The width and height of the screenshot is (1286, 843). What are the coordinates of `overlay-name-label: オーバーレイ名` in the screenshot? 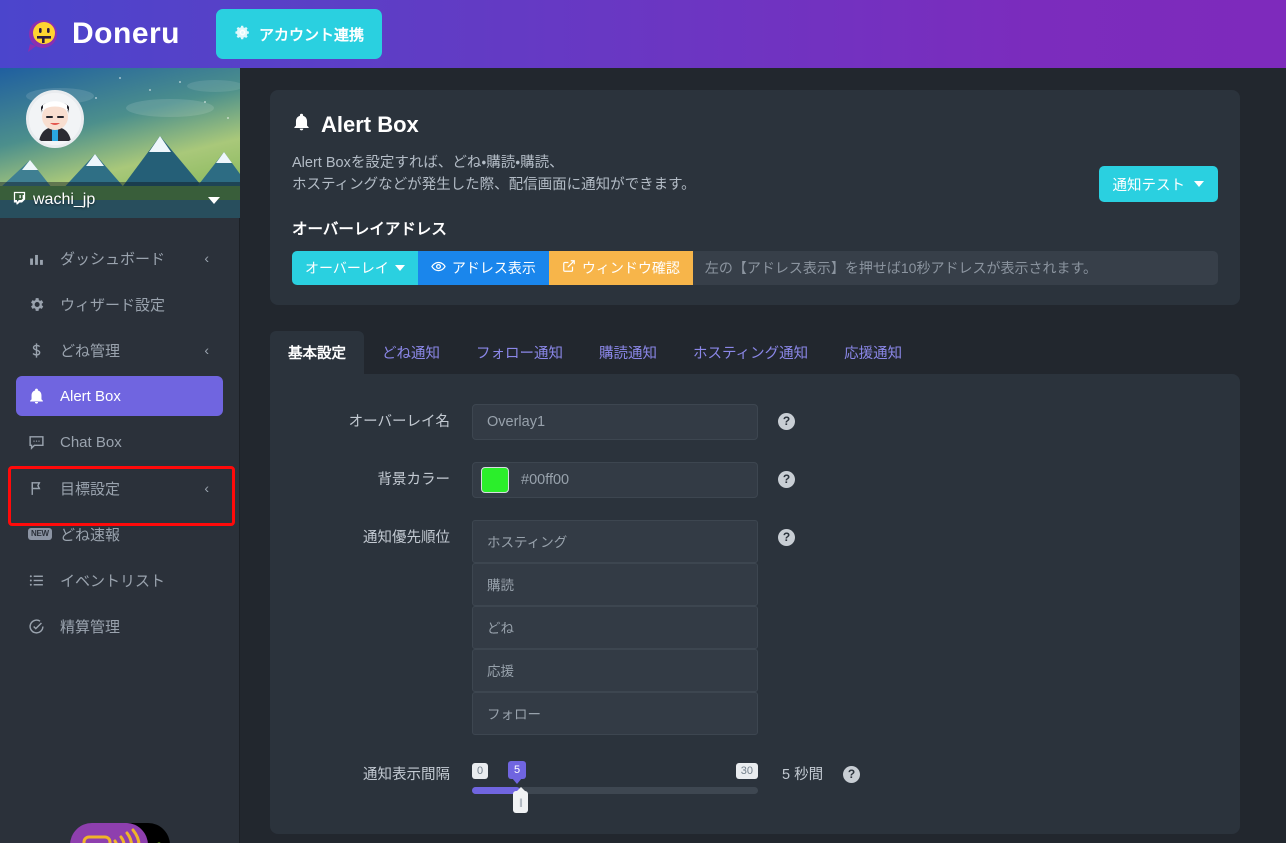 It's located at (399, 421).